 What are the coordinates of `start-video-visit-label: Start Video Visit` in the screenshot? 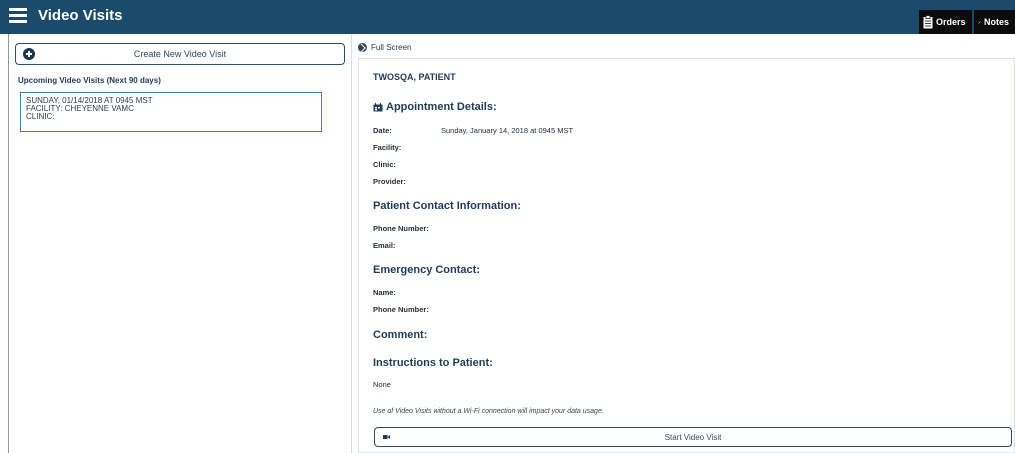 It's located at (693, 437).